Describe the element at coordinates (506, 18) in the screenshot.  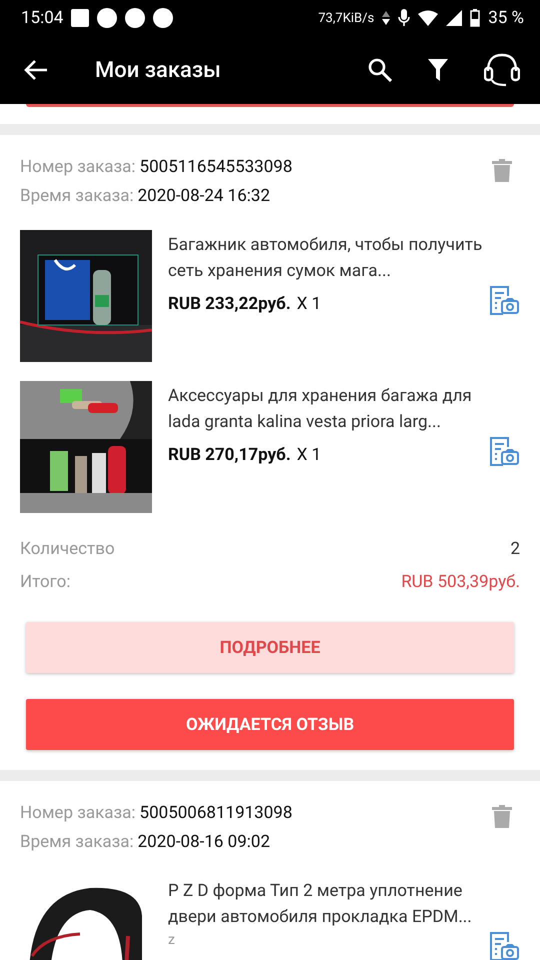
I see `battery-level: 35 %` at that location.